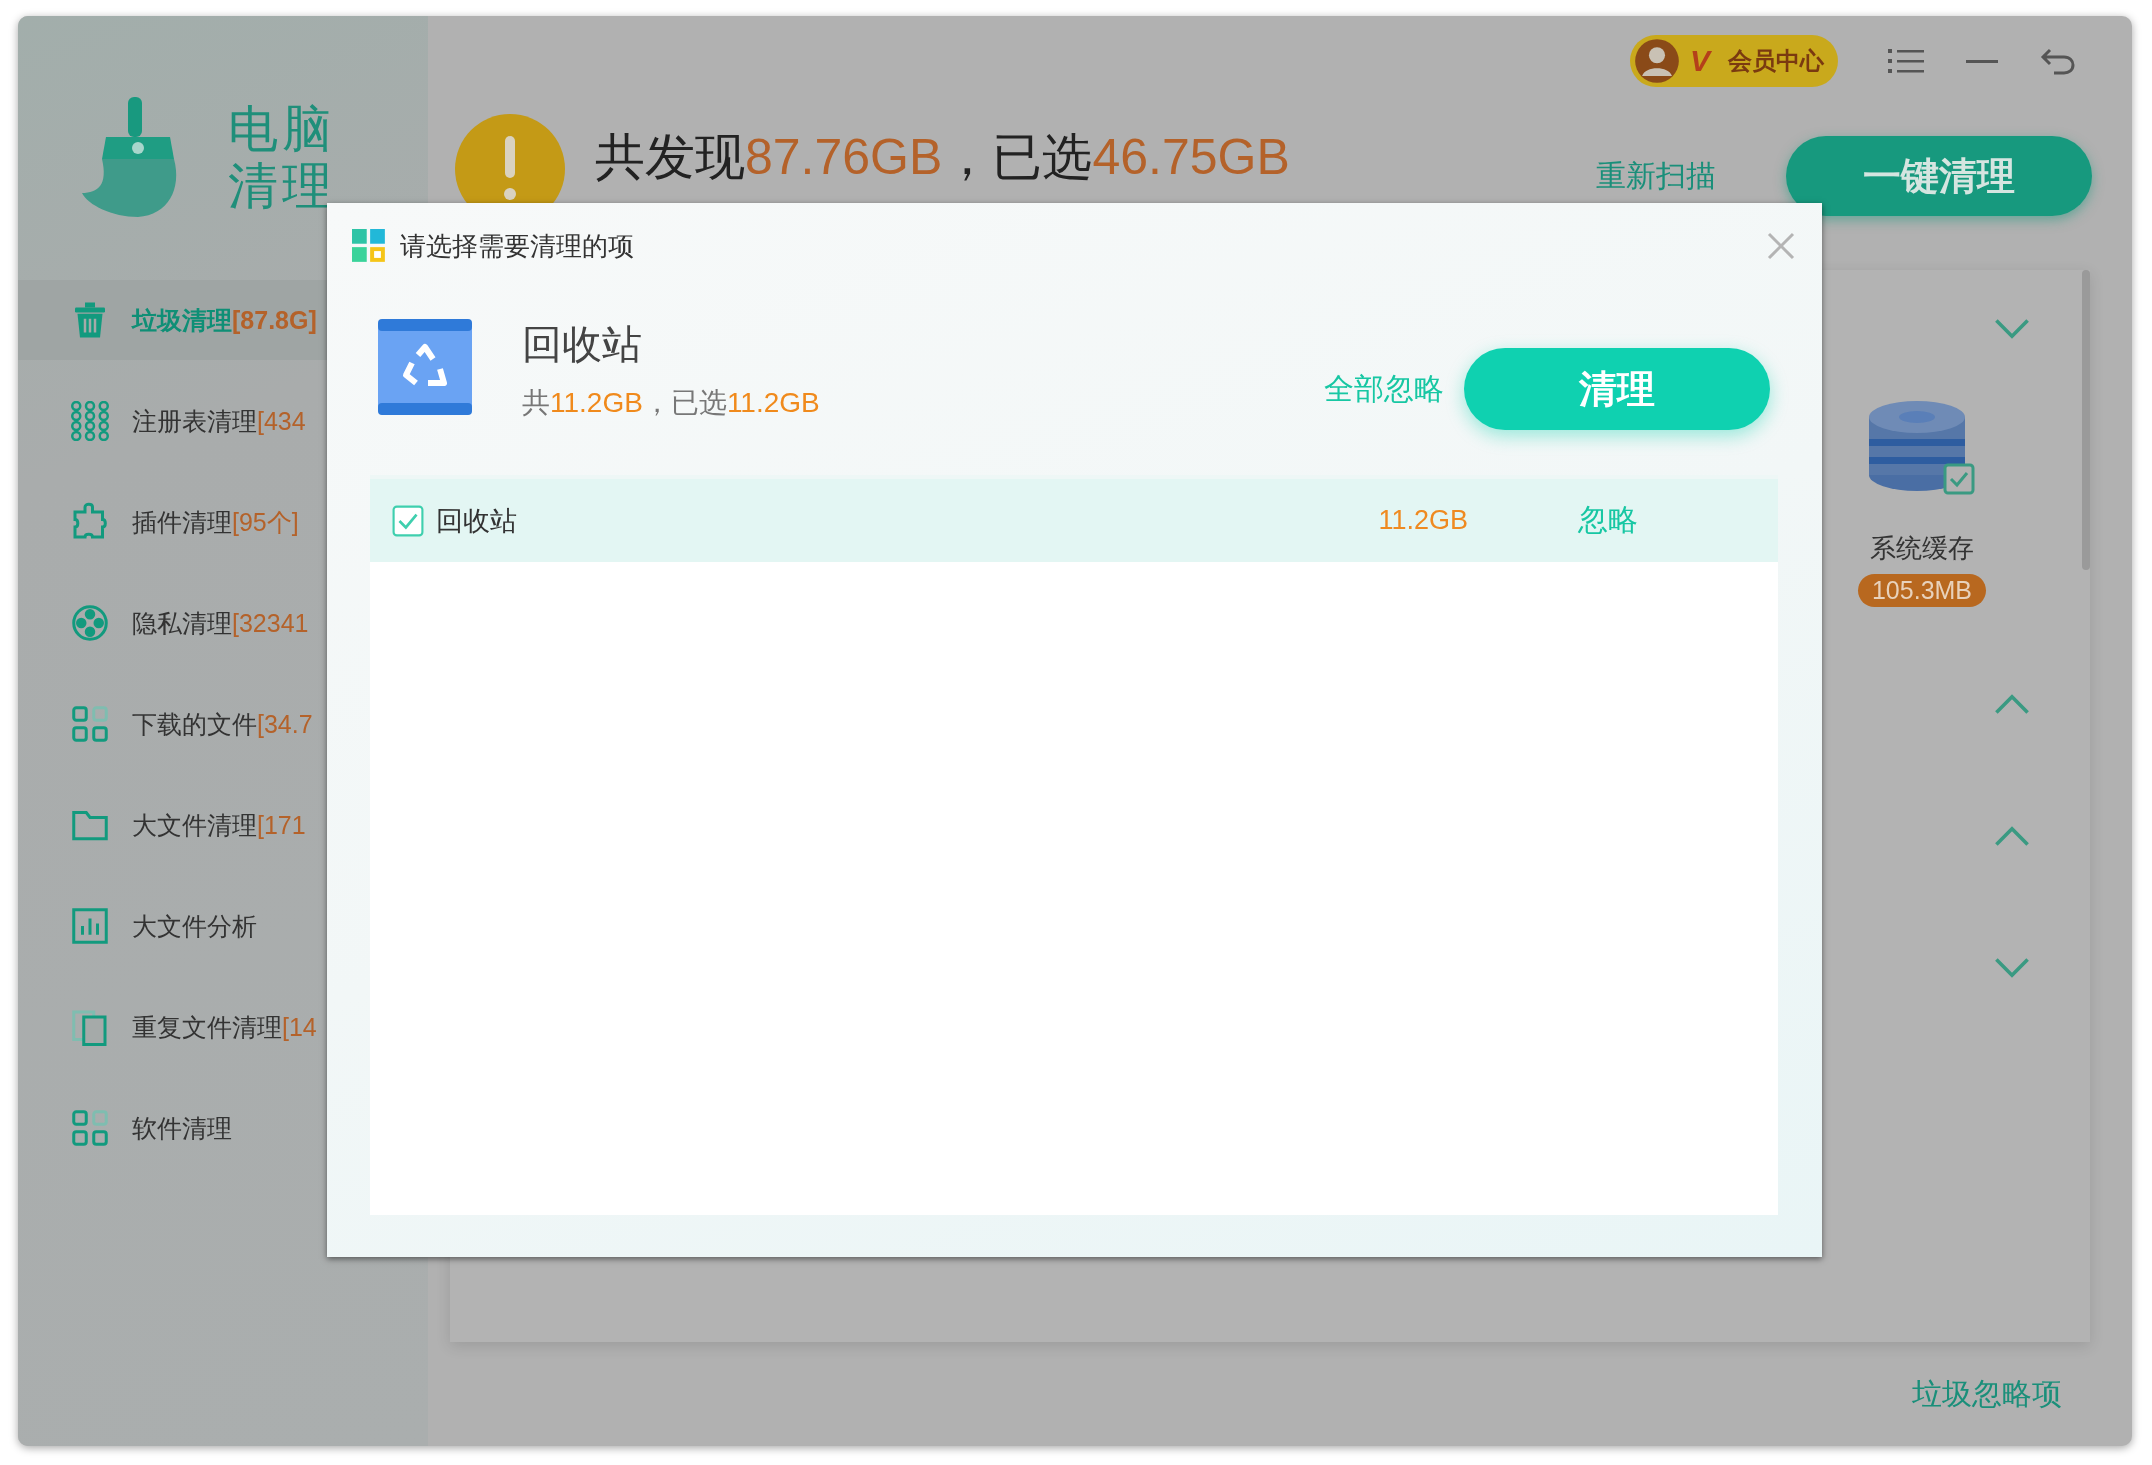  What do you see at coordinates (2058, 61) in the screenshot?
I see `back-icon` at bounding box center [2058, 61].